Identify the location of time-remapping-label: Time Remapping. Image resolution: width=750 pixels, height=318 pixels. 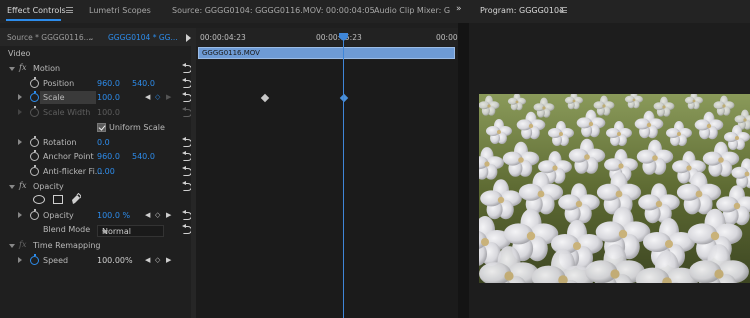
(67, 245).